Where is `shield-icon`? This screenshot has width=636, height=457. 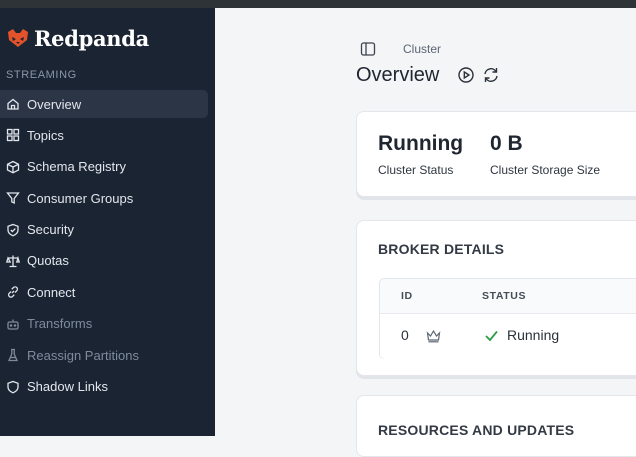
shield-icon is located at coordinates (13, 387).